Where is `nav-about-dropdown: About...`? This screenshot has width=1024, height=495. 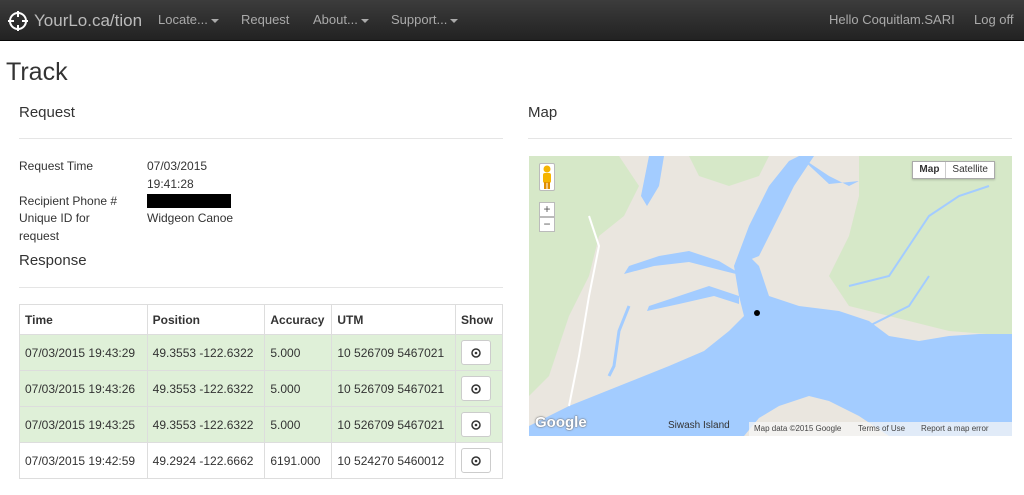
nav-about-dropdown: About... is located at coordinates (341, 20).